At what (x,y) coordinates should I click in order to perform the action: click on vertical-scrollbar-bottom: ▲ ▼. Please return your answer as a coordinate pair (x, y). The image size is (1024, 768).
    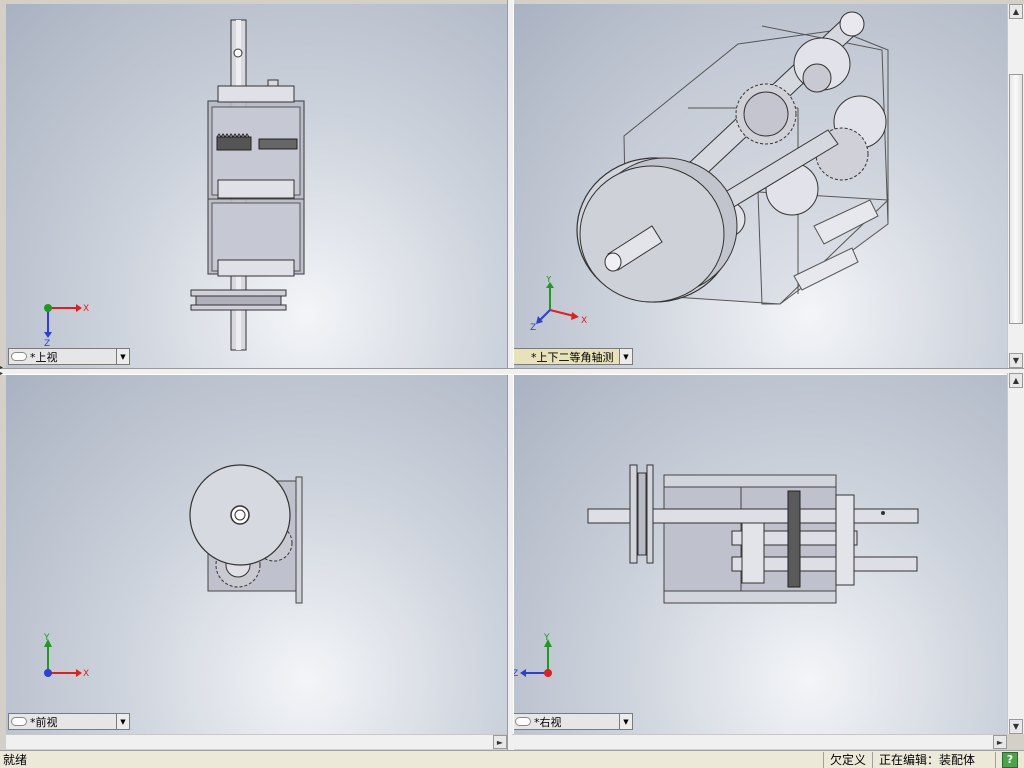
    Looking at the image, I should click on (1015, 553).